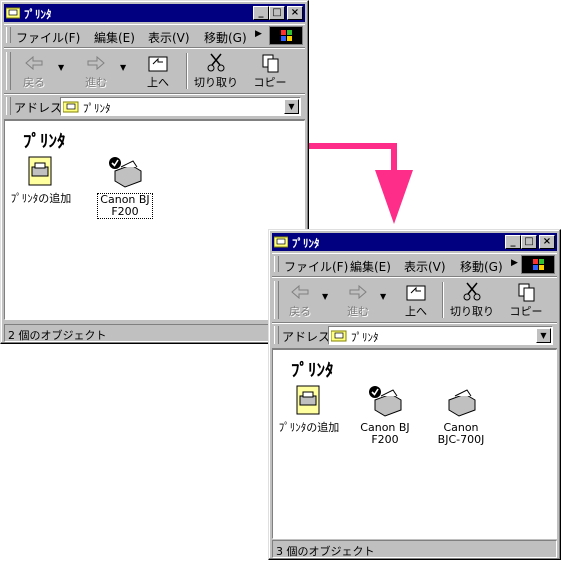 The image size is (564, 562). Describe the element at coordinates (158, 82) in the screenshot. I see `up-label: 上へ` at that location.